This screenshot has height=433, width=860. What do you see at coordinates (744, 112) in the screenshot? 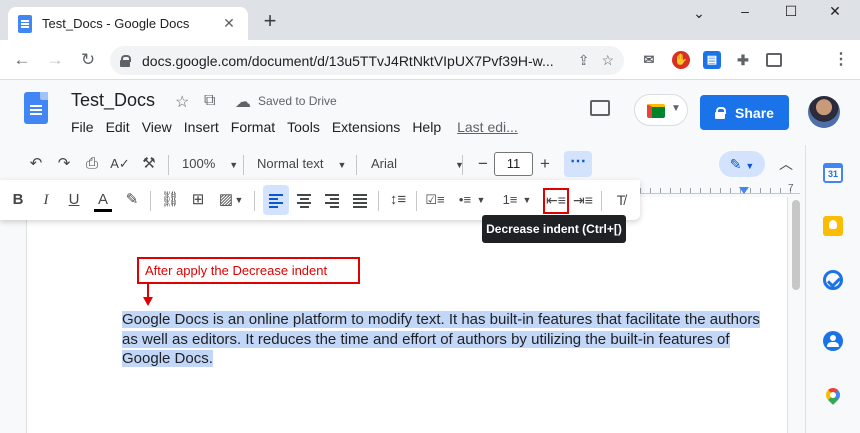
I see `share-button: Share` at bounding box center [744, 112].